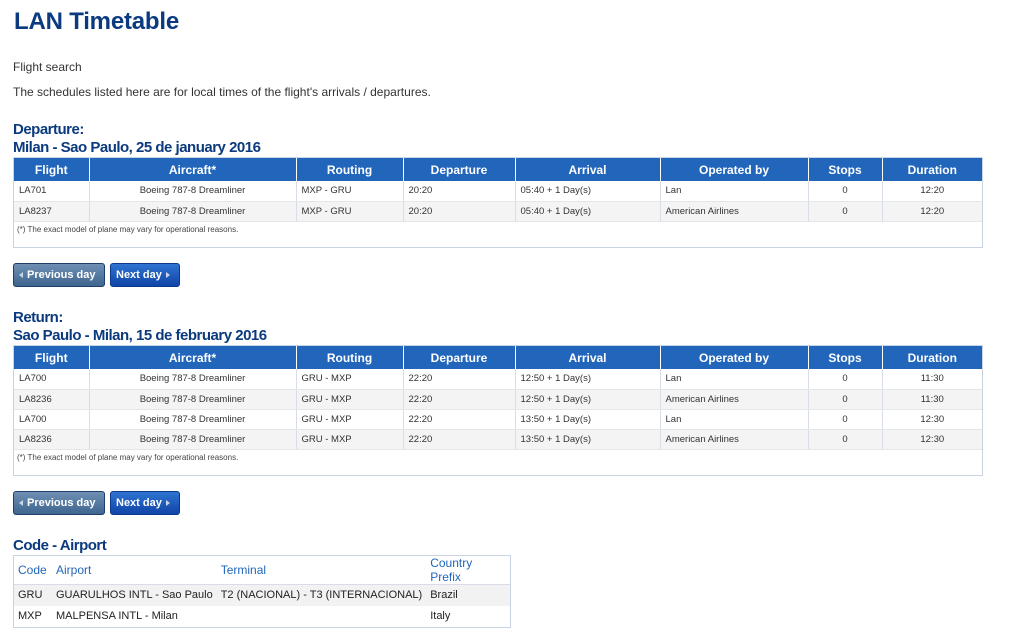 This screenshot has width=1013, height=643. I want to click on airport-cell-country-prefix: Brazil, so click(468, 595).